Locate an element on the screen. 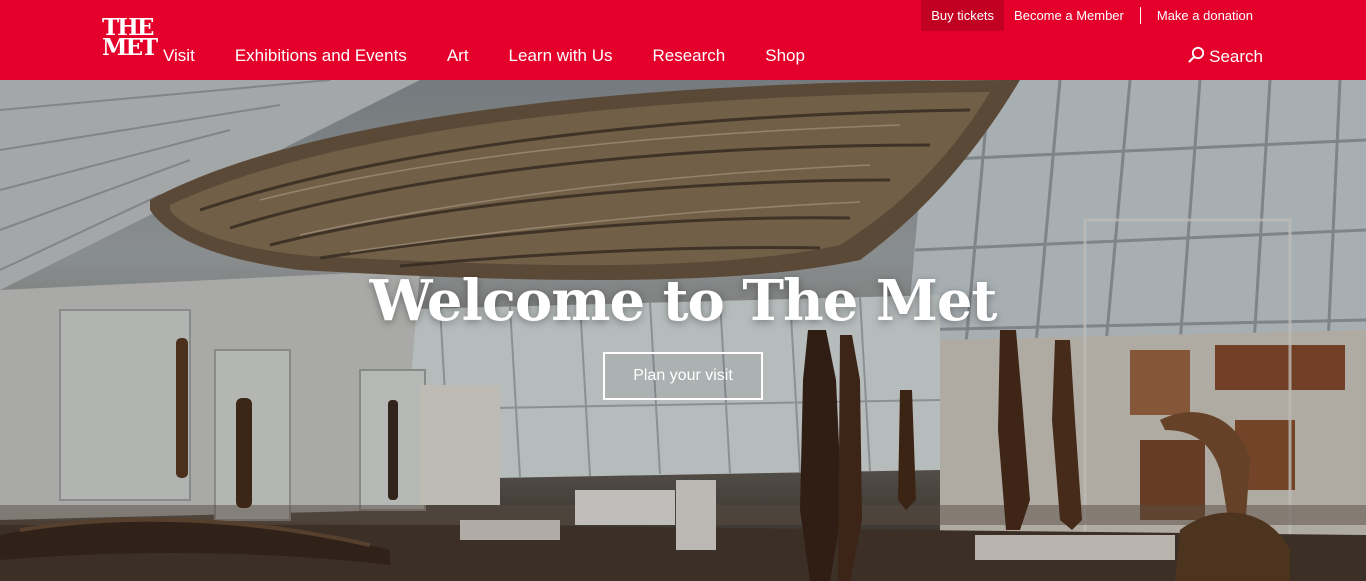  met-logo: THE MET is located at coordinates (130, 39).